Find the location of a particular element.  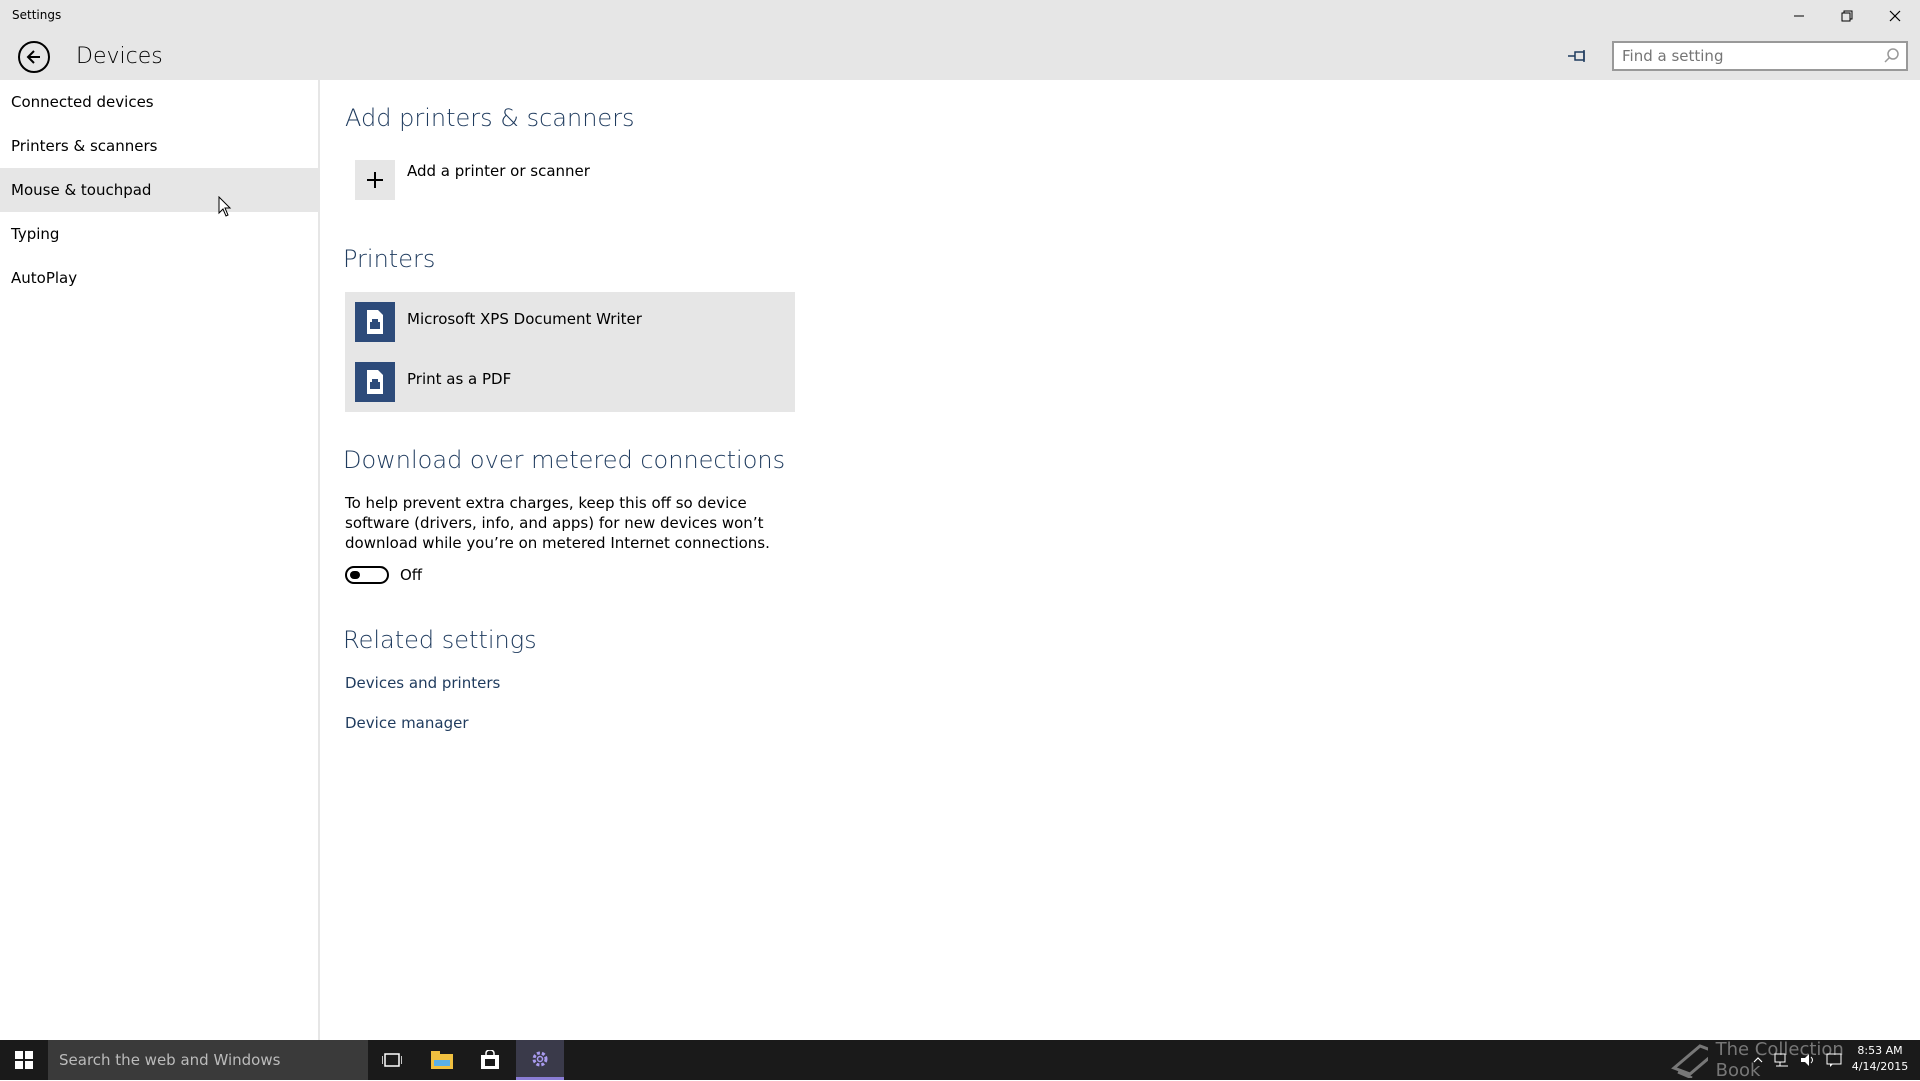

printer-item: Microsoft XPS Document Writer is located at coordinates (570, 324).